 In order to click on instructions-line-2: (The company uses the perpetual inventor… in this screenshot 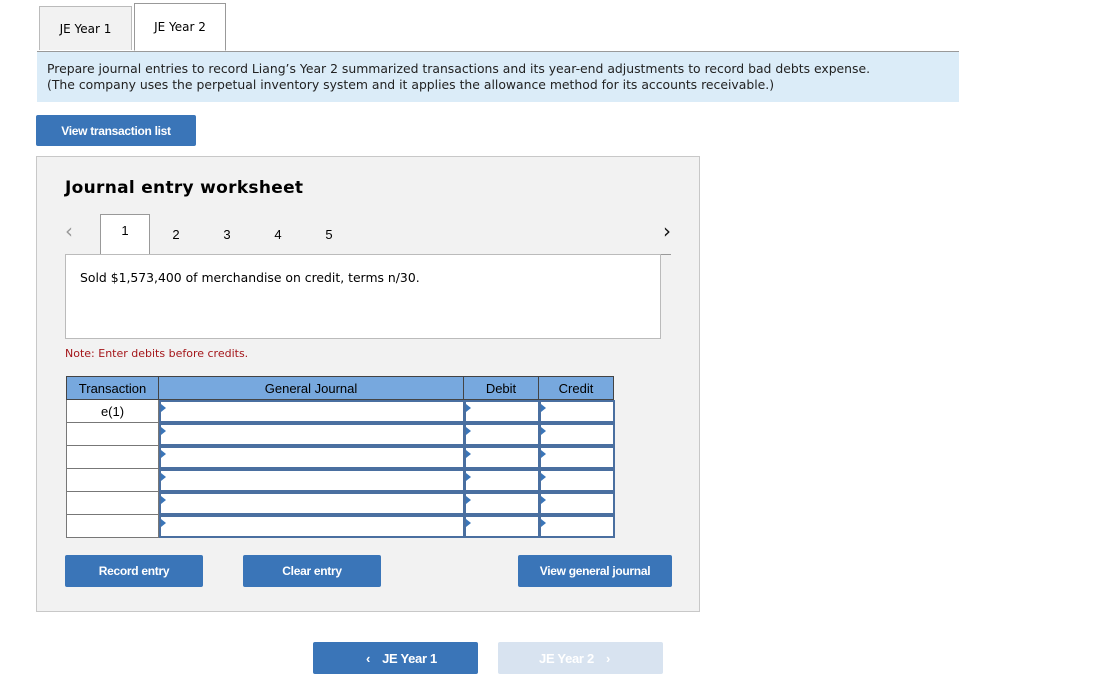, I will do `click(411, 84)`.